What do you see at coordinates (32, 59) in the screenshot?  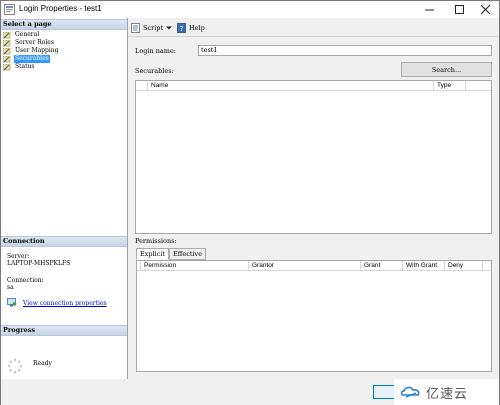 I see `nav-label: Securables` at bounding box center [32, 59].